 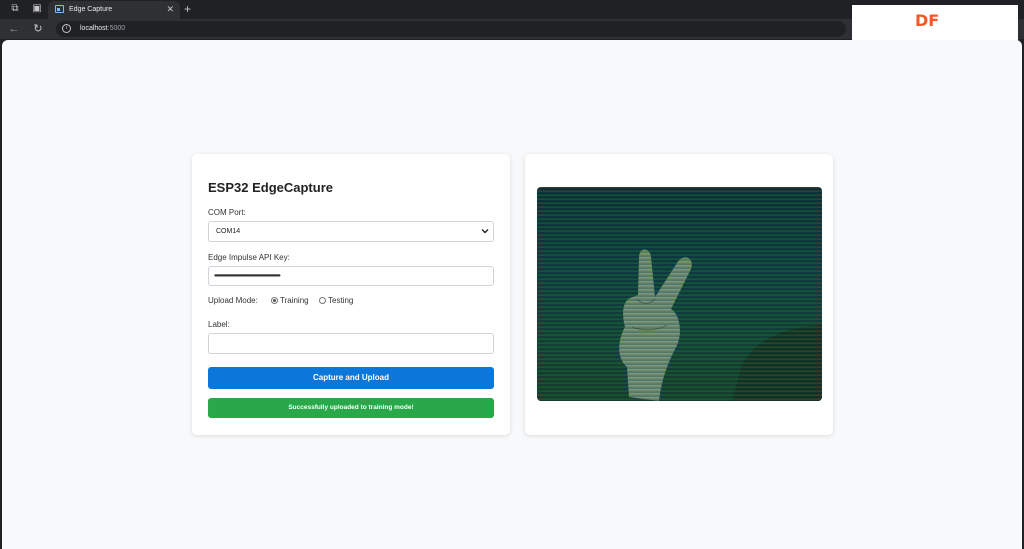 What do you see at coordinates (94, 28) in the screenshot?
I see `url-host: localhost` at bounding box center [94, 28].